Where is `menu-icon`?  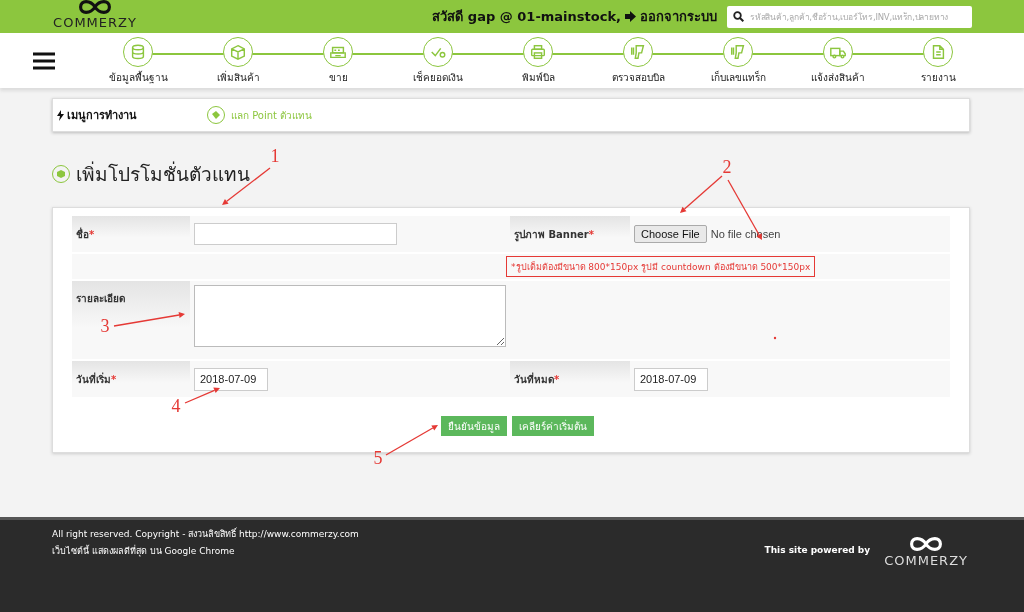 menu-icon is located at coordinates (44, 60).